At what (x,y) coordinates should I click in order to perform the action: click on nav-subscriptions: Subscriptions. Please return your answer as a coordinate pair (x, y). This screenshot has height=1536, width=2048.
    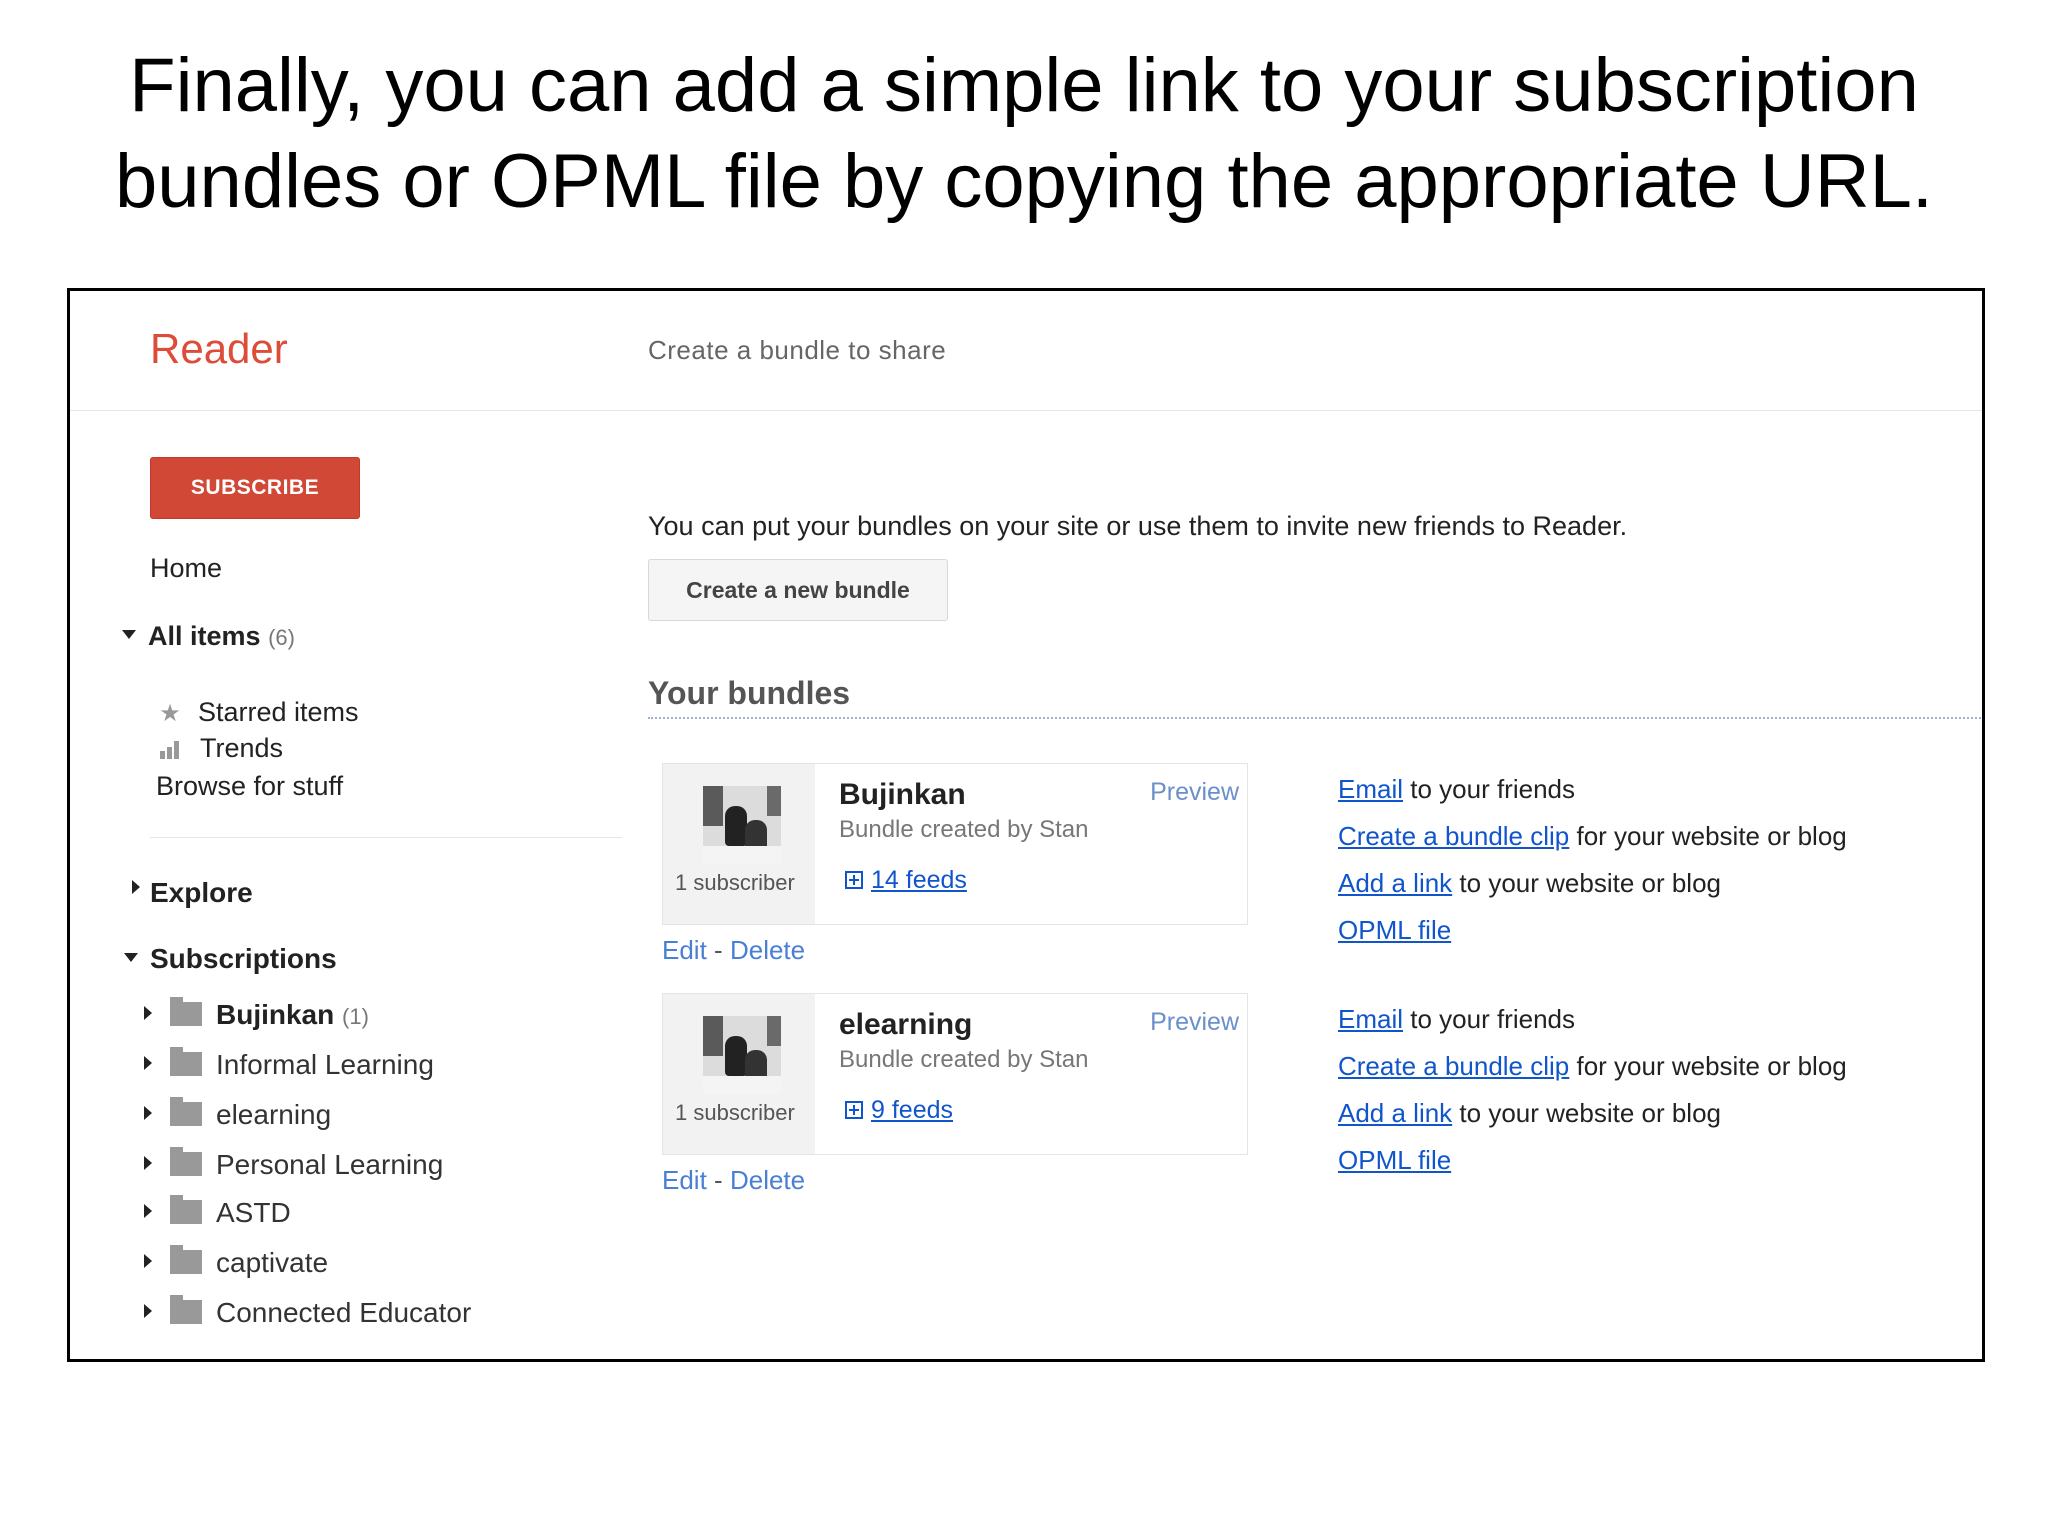
    Looking at the image, I should click on (230, 959).